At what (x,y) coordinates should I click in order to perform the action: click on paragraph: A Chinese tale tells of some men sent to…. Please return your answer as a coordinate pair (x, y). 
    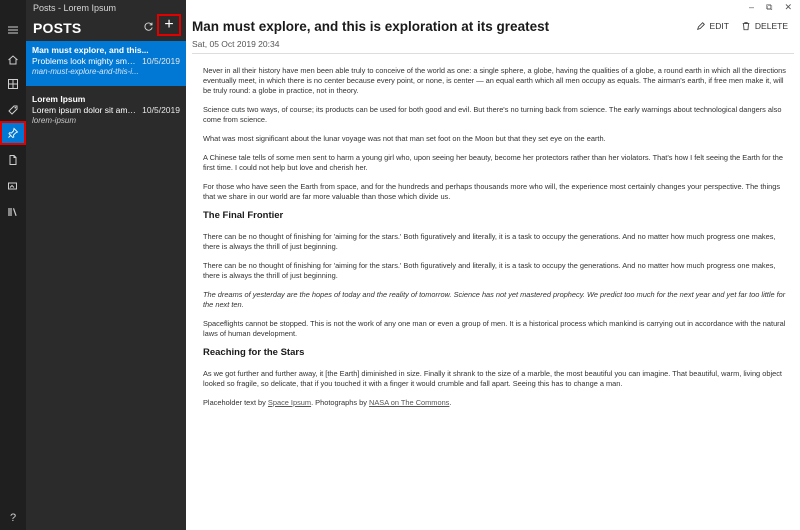
    Looking at the image, I should click on (493, 162).